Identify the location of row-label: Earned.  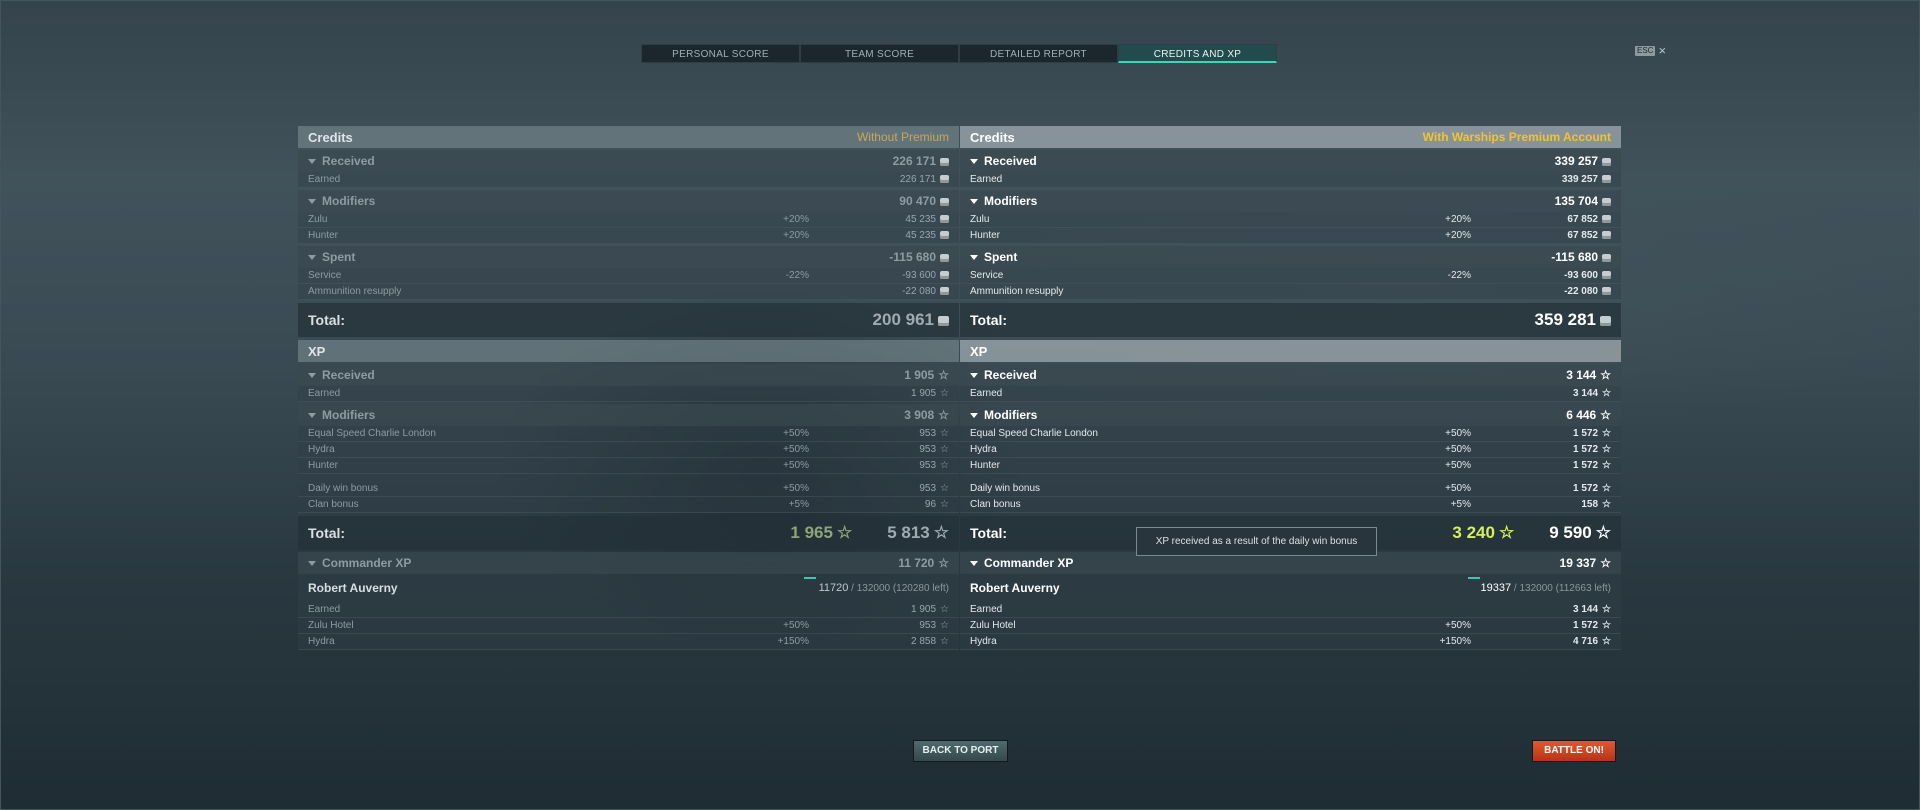
(986, 393).